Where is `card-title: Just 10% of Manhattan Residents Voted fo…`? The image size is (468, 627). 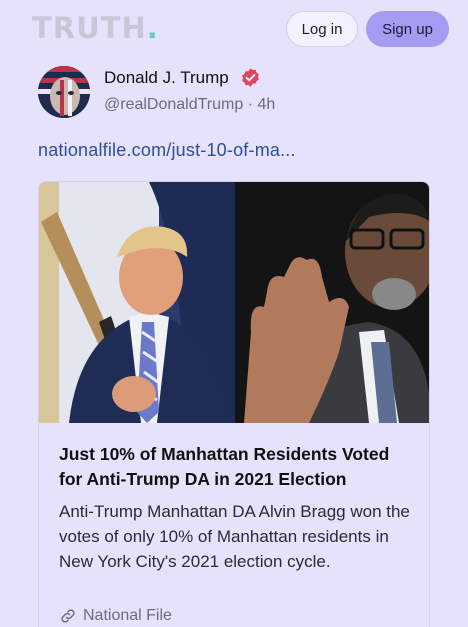 card-title: Just 10% of Manhattan Residents Voted fo… is located at coordinates (237, 467).